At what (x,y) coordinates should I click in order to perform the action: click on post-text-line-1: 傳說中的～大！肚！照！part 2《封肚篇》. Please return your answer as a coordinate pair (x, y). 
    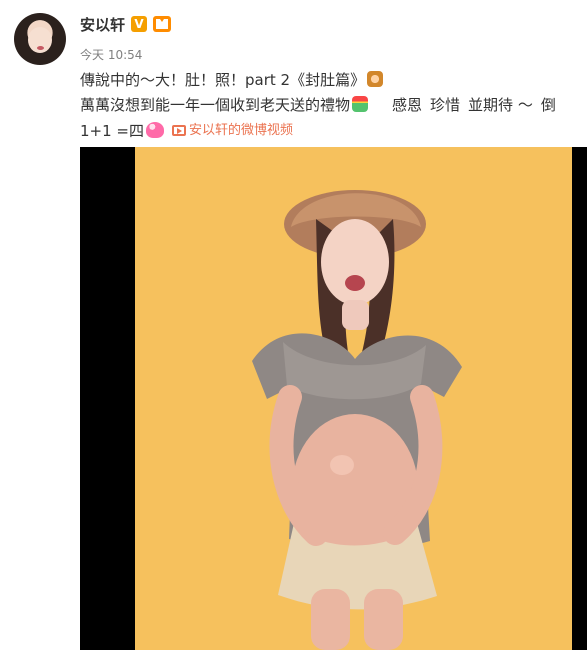
    Looking at the image, I should click on (333, 80).